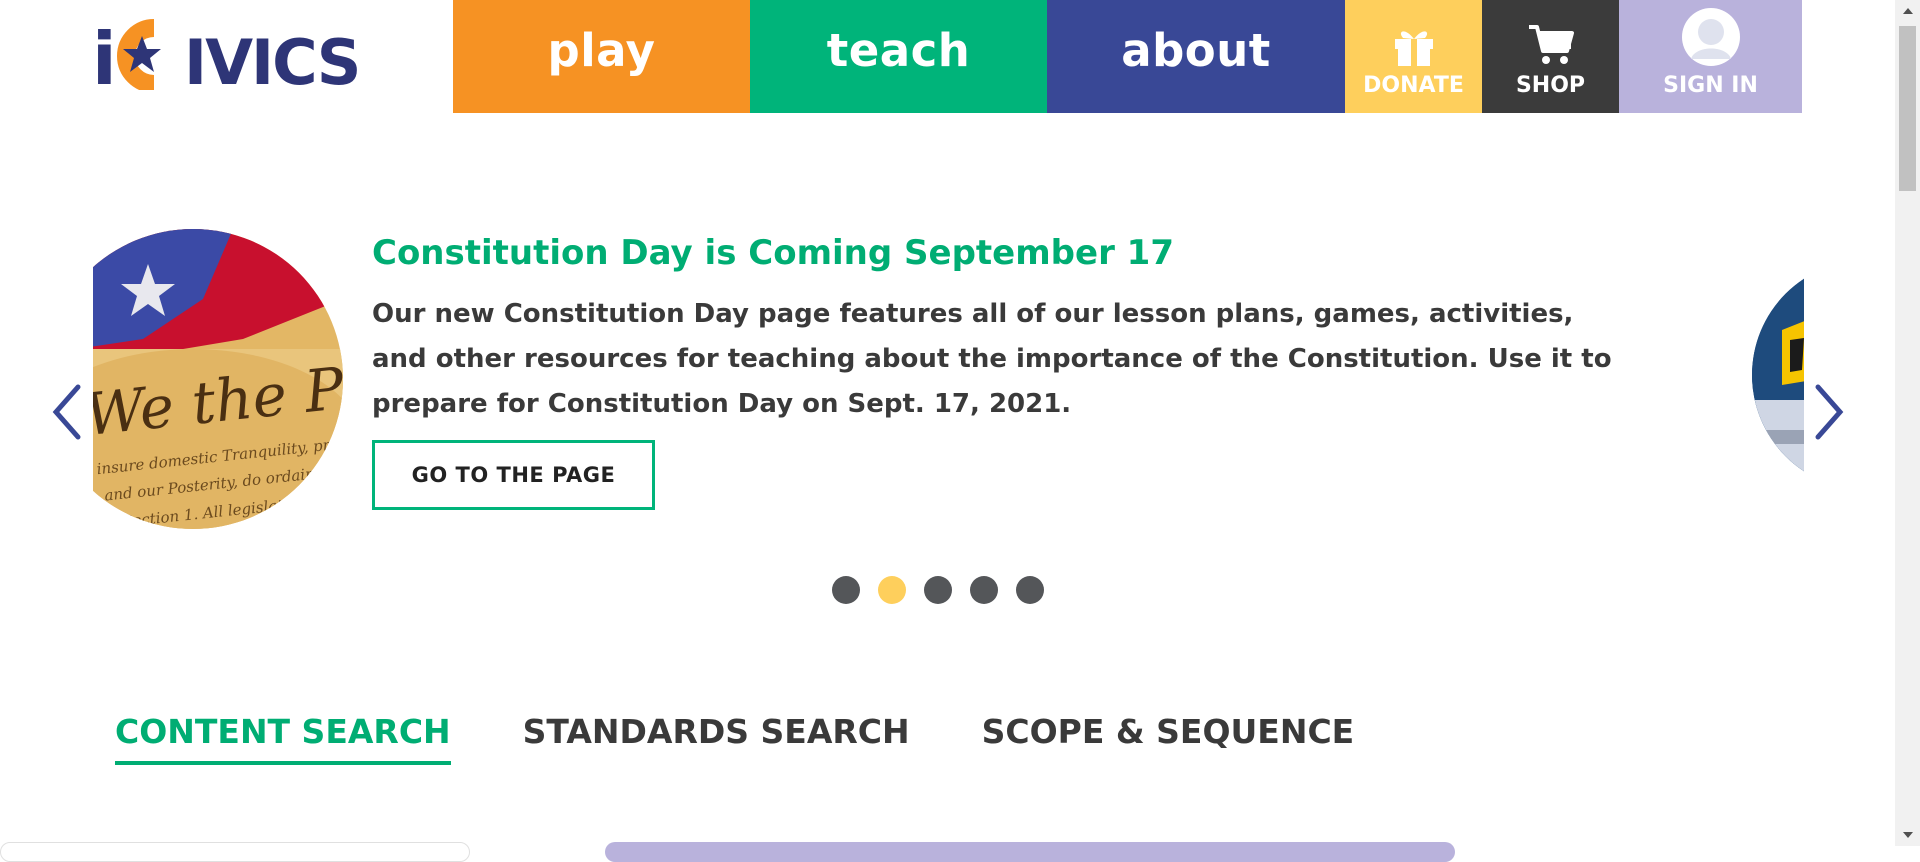 This screenshot has height=862, width=1920. Describe the element at coordinates (271, 58) in the screenshot. I see `svg-text: IVICS` at that location.